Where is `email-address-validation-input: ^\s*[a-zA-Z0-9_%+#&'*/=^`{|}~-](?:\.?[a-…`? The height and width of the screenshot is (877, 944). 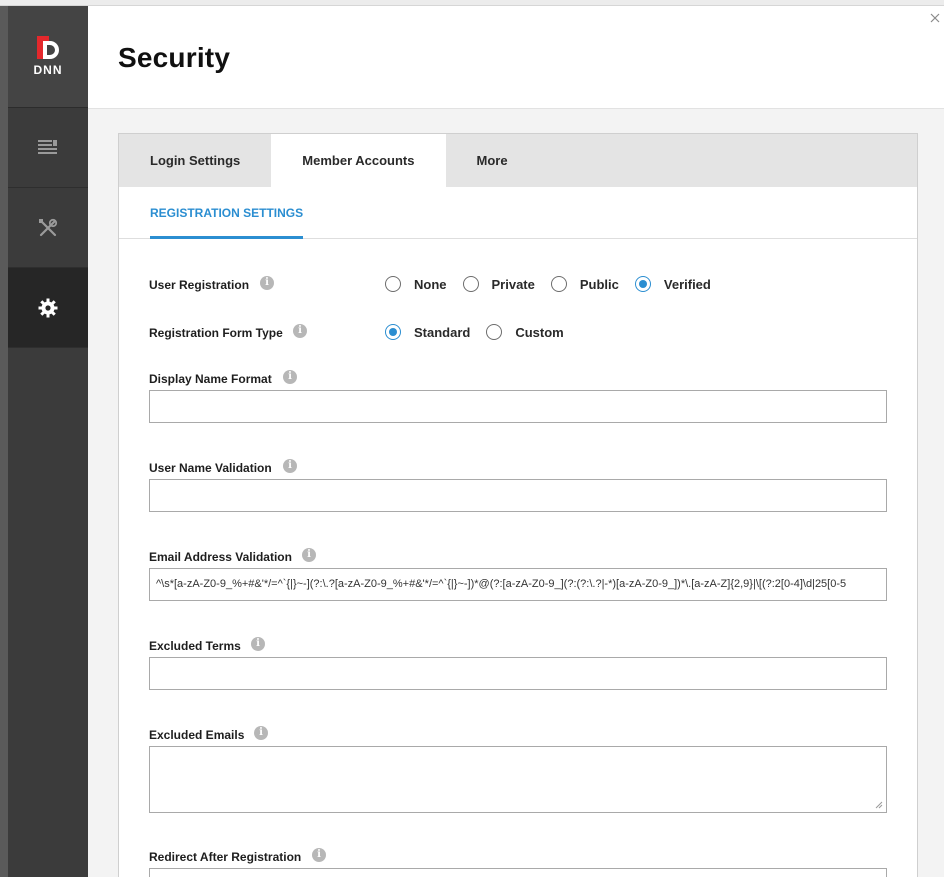
email-address-validation-input: ^\s*[a-zA-Z0-9_%+#&'*/=^`{|}~-](?:\.?[a-… is located at coordinates (518, 584).